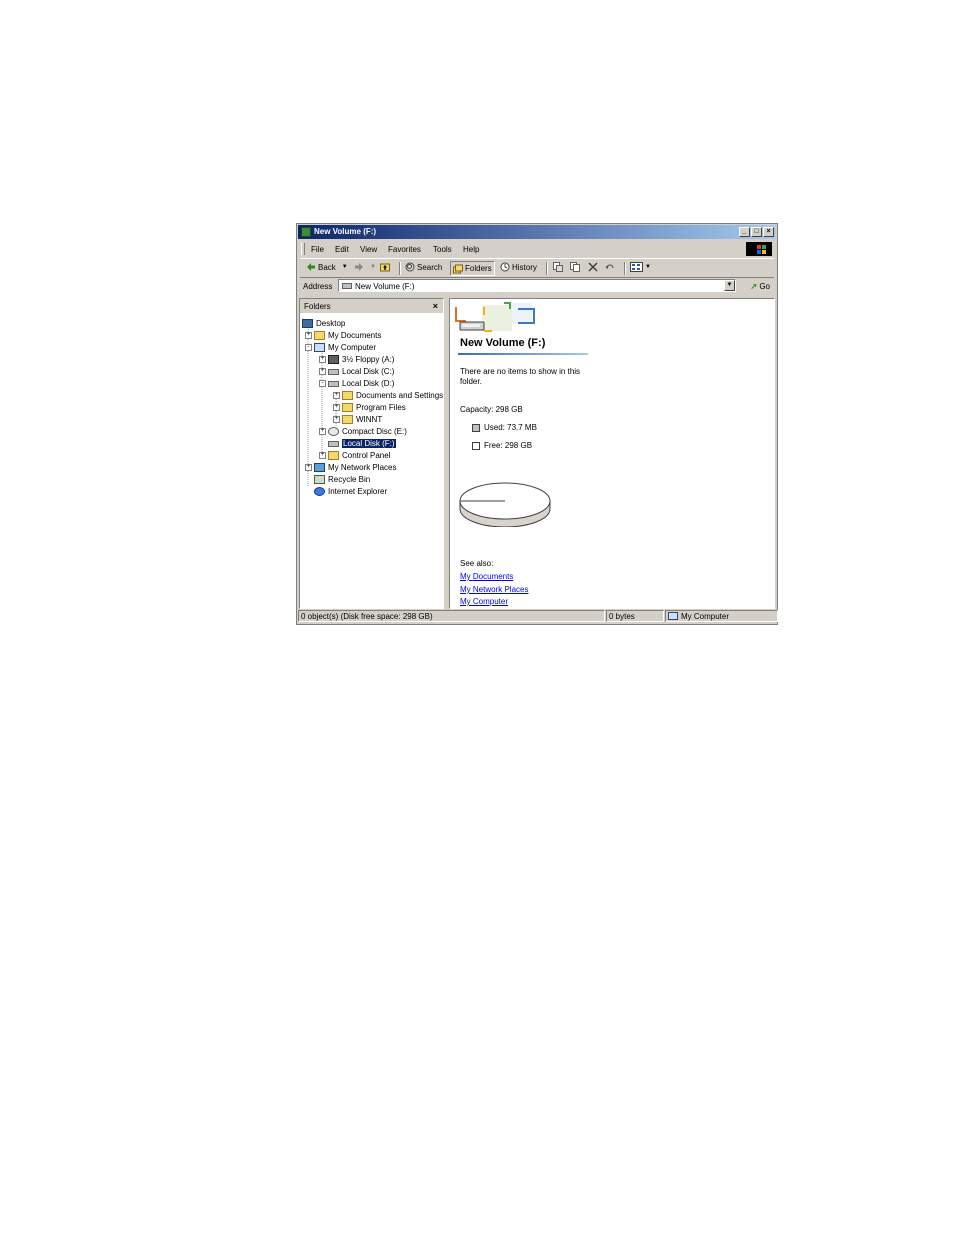 This screenshot has width=954, height=1235. I want to click on tree-node: + My Documents, so click(343, 335).